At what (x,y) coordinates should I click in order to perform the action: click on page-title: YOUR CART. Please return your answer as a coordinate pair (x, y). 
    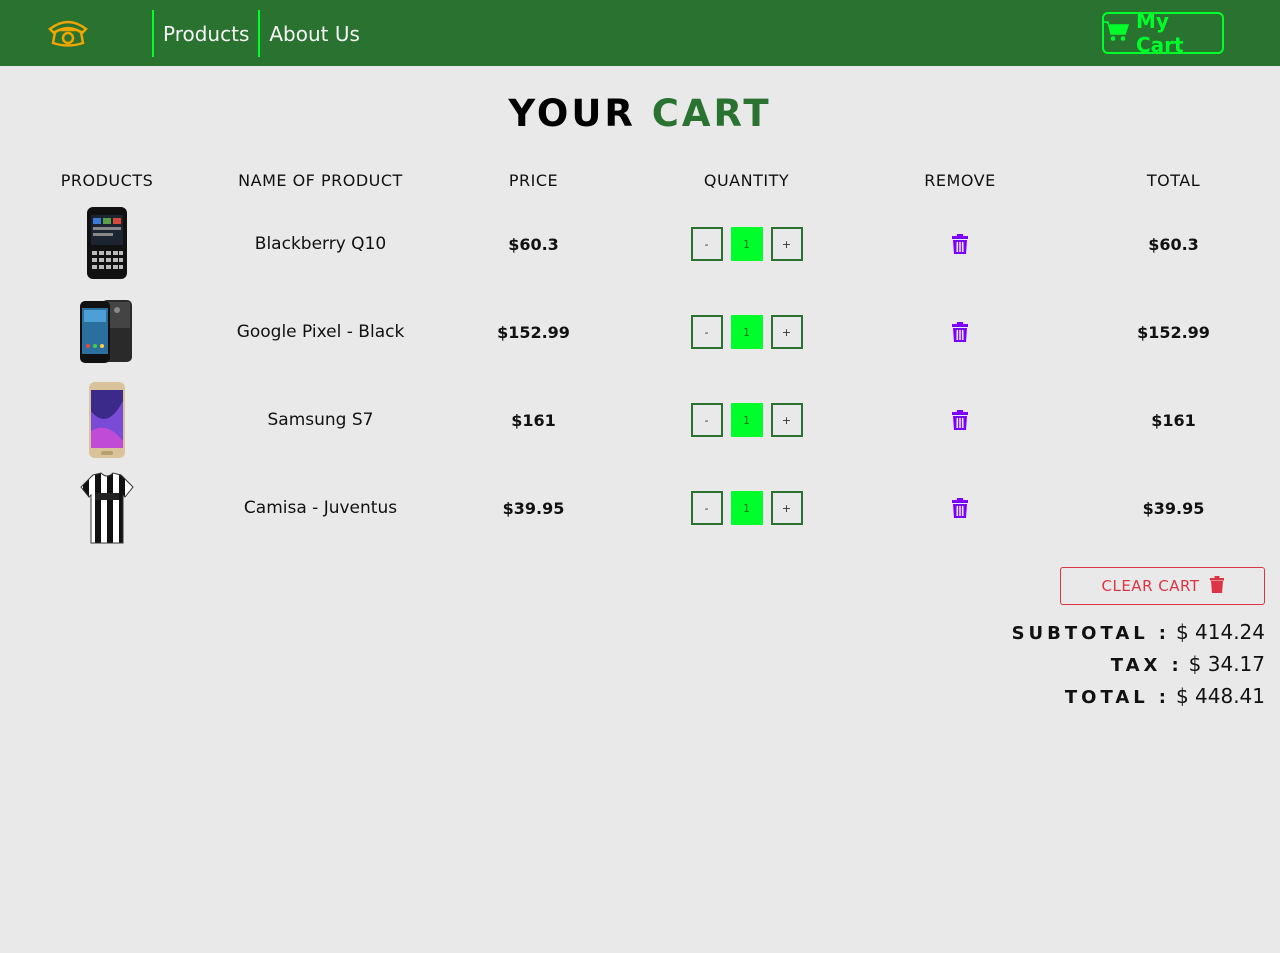
    Looking at the image, I should click on (640, 113).